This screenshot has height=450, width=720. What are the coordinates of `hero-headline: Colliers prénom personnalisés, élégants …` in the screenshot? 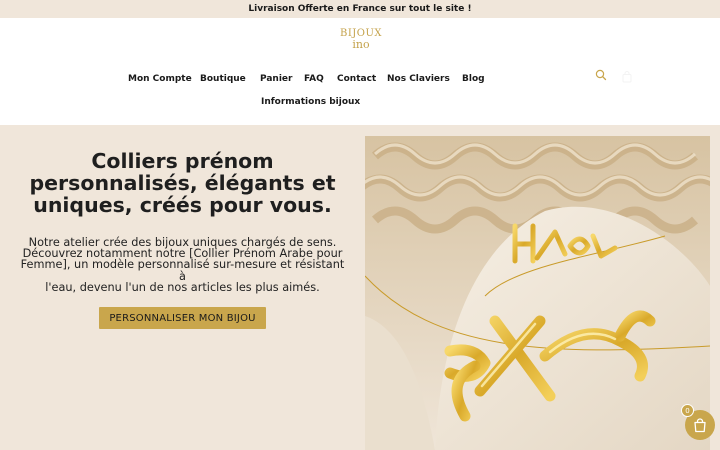 It's located at (182, 183).